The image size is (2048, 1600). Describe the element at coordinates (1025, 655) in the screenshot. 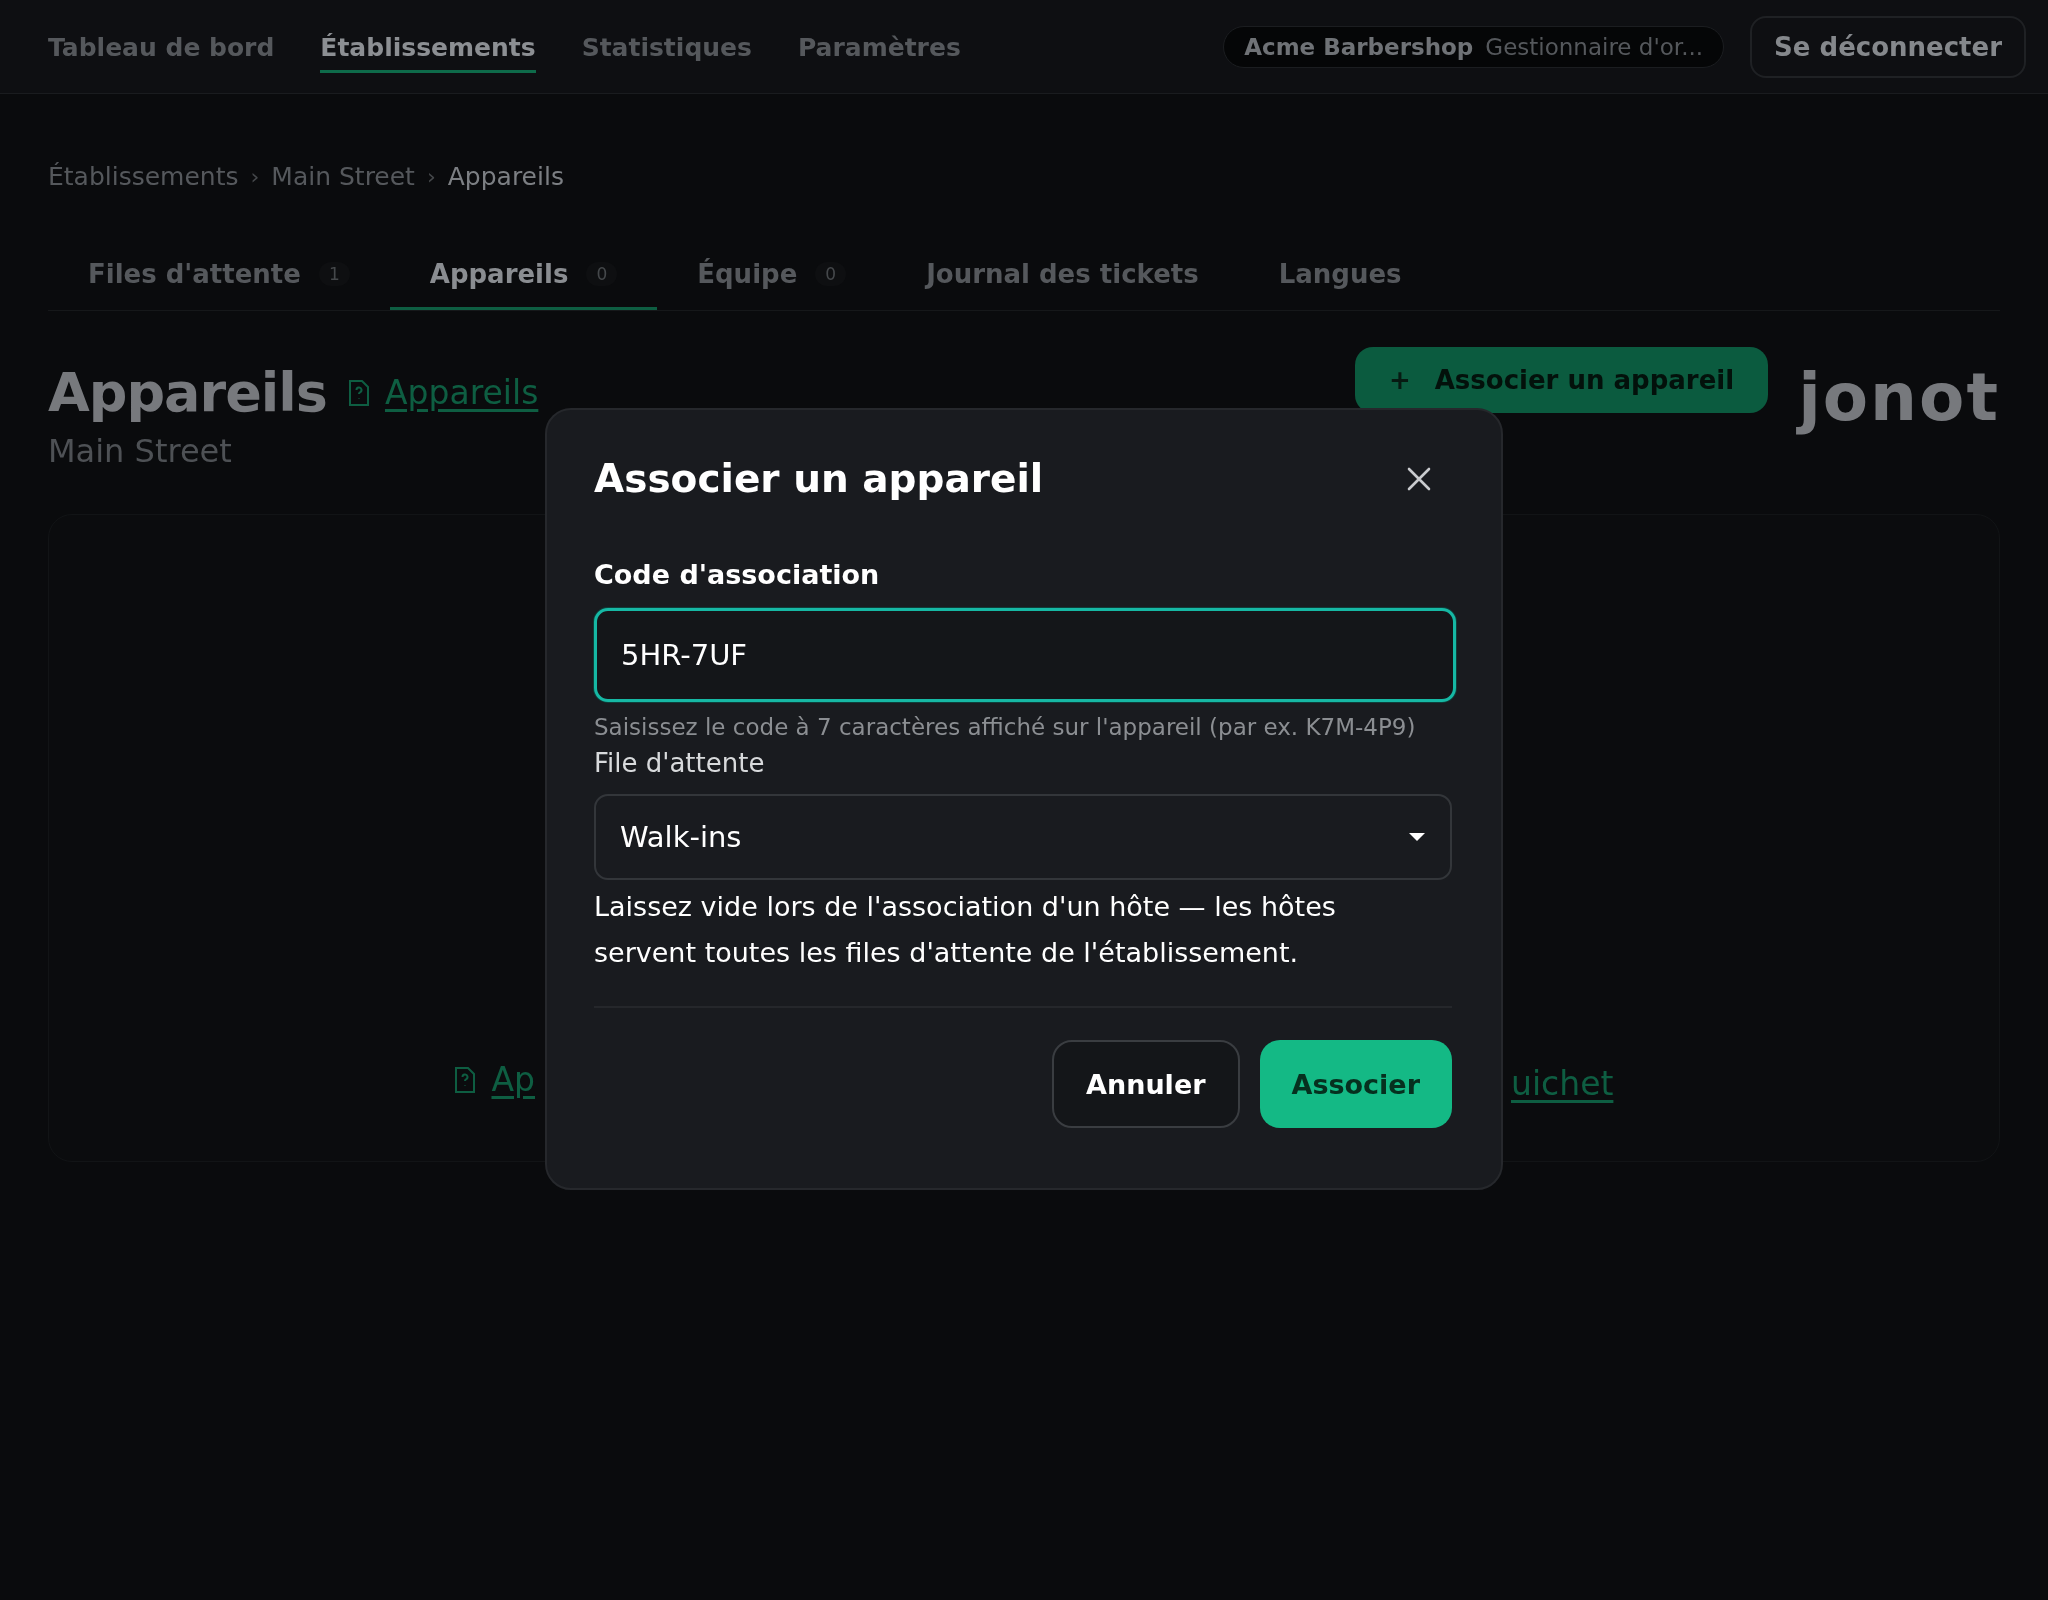

I see `pairing-code-field: 5HR-7UF` at that location.